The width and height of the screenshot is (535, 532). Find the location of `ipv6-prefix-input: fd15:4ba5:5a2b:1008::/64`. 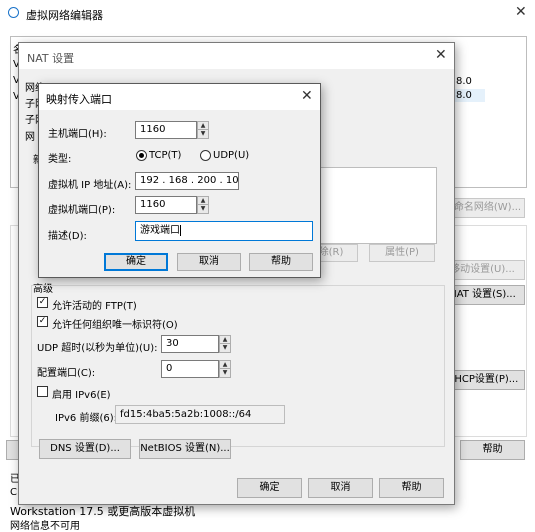

ipv6-prefix-input: fd15:4ba5:5a2b:1008::/64 is located at coordinates (200, 414).